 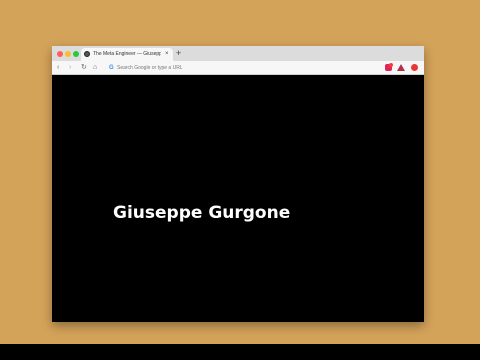 What do you see at coordinates (178, 53) in the screenshot?
I see `new-tab-button: +` at bounding box center [178, 53].